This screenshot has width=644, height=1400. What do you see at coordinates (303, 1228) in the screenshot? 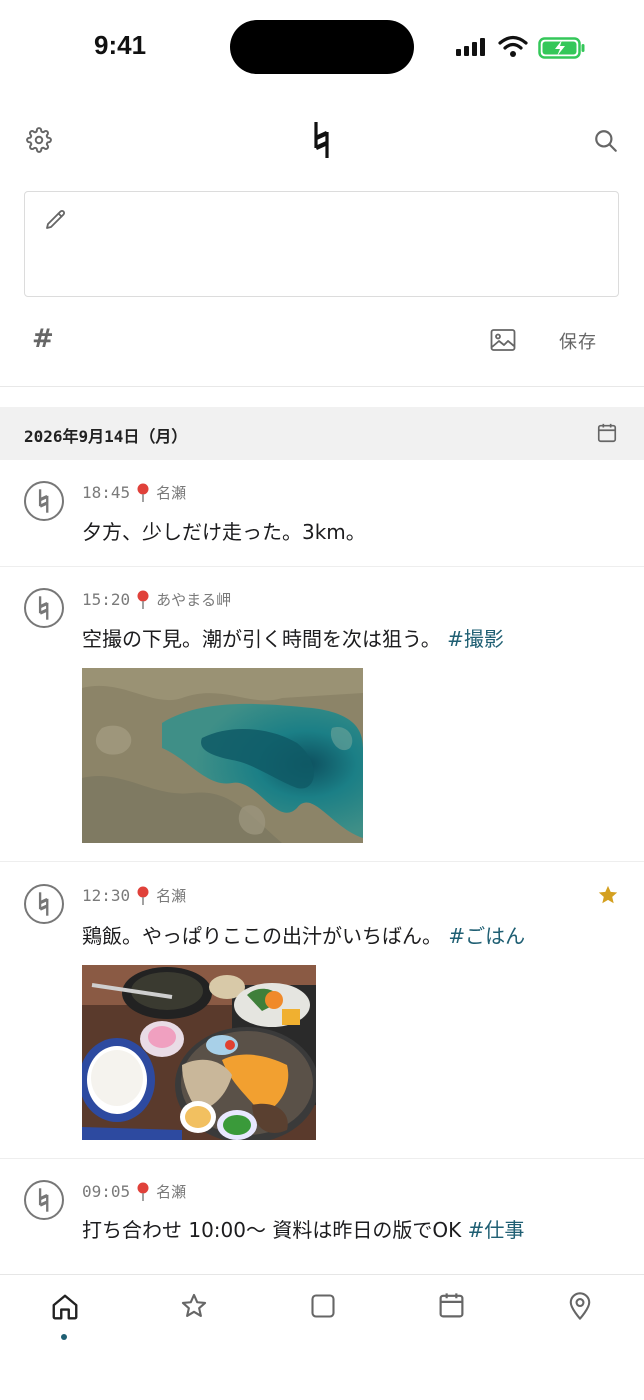
I see `entry-text: 打ち合わせ 10:00〜 資料は昨日の版でOK #仕事` at bounding box center [303, 1228].